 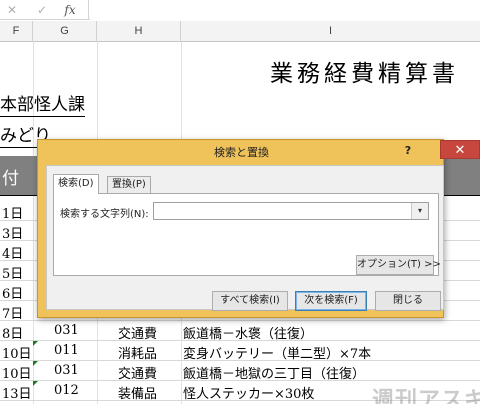 I want to click on description-cell: 変身バッテリー（単二型）×7本, so click(x=277, y=354).